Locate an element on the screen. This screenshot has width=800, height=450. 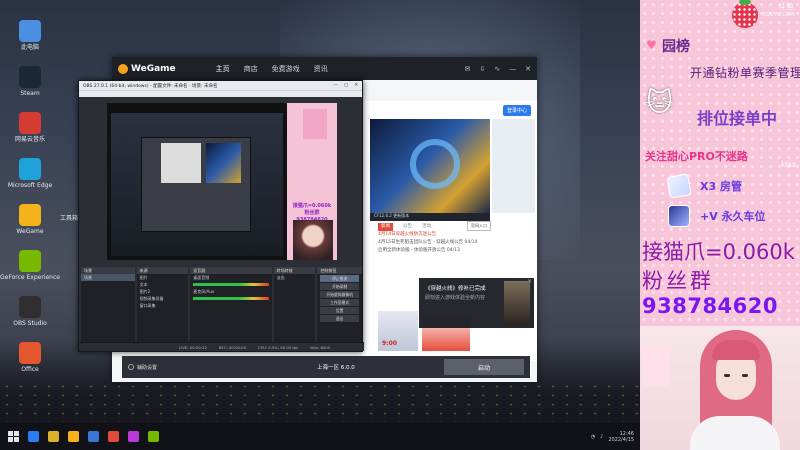
launch-game-button: 启动 is located at coordinates (484, 367).